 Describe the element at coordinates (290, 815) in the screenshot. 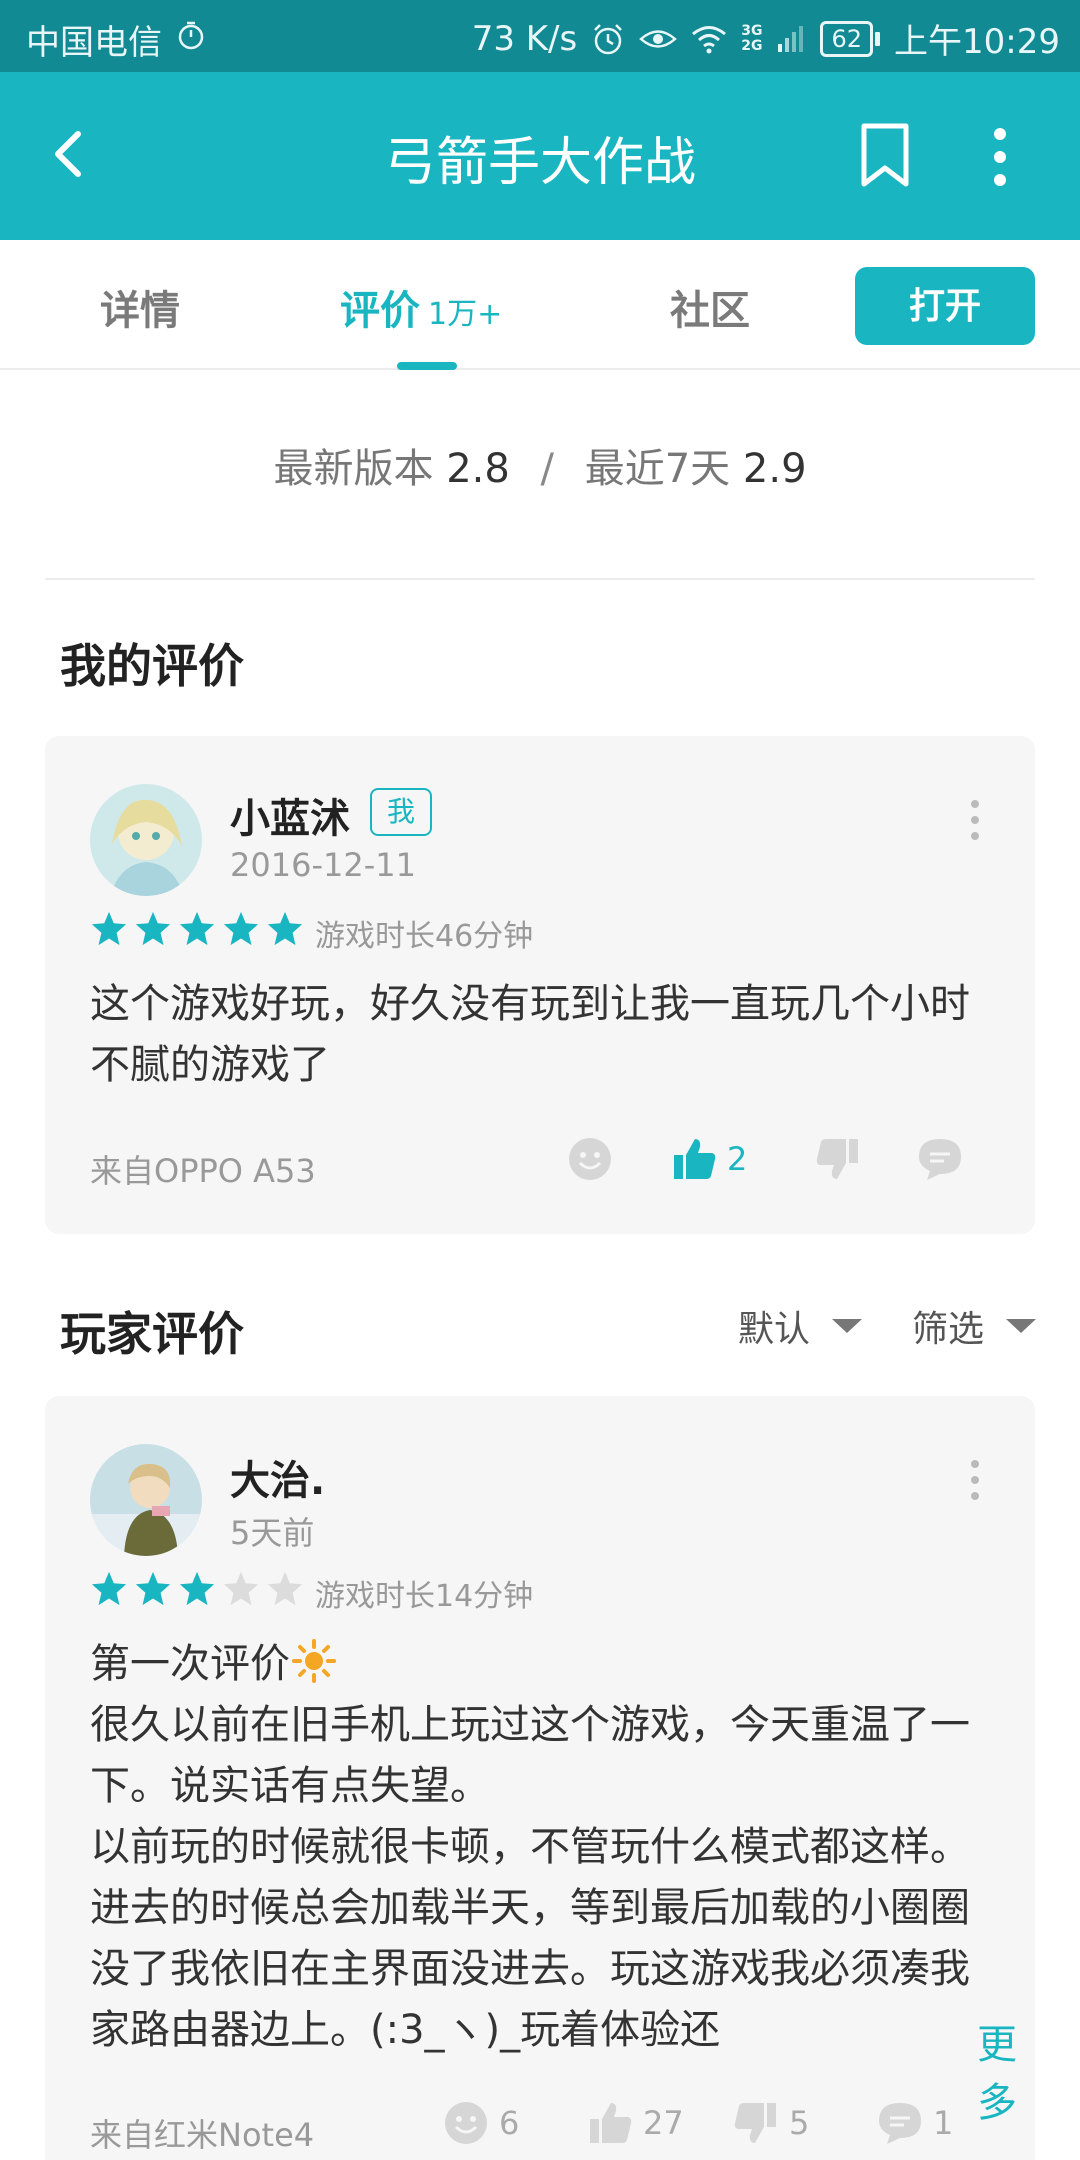

I see `username: 小蓝沭` at that location.